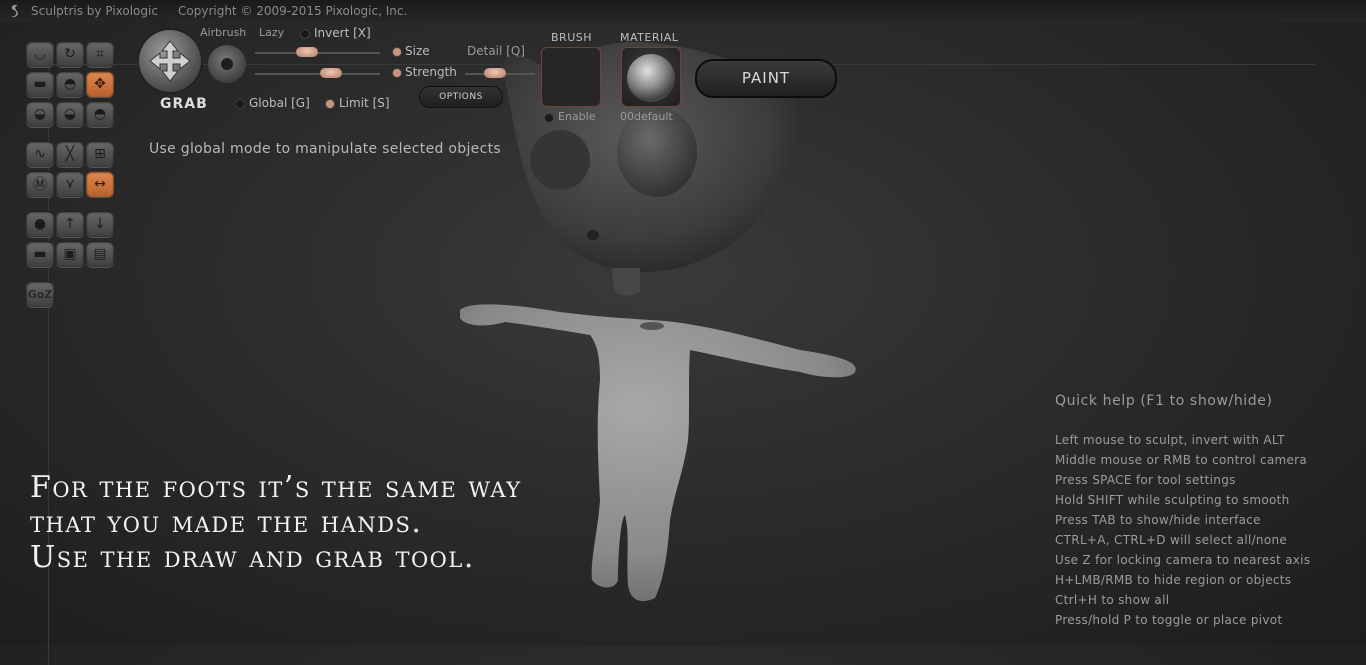 This screenshot has height=665, width=1366. I want to click on quick-help-line: Middle mouse or RMB to control camera, so click(1181, 460).